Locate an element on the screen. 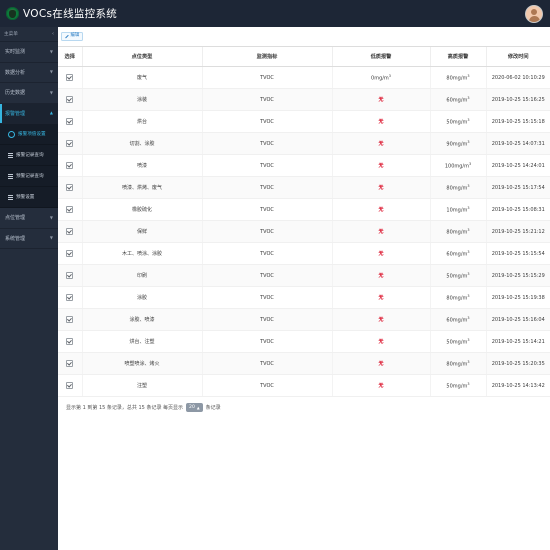  cell-modified-time: 2019-10-25 15:16:04 is located at coordinates (517, 319).